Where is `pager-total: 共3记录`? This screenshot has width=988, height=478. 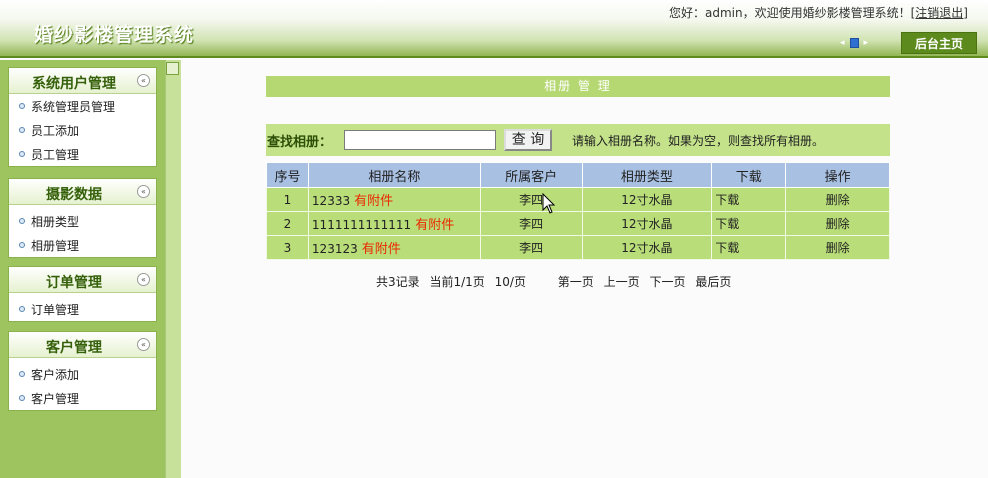 pager-total: 共3记录 is located at coordinates (398, 282).